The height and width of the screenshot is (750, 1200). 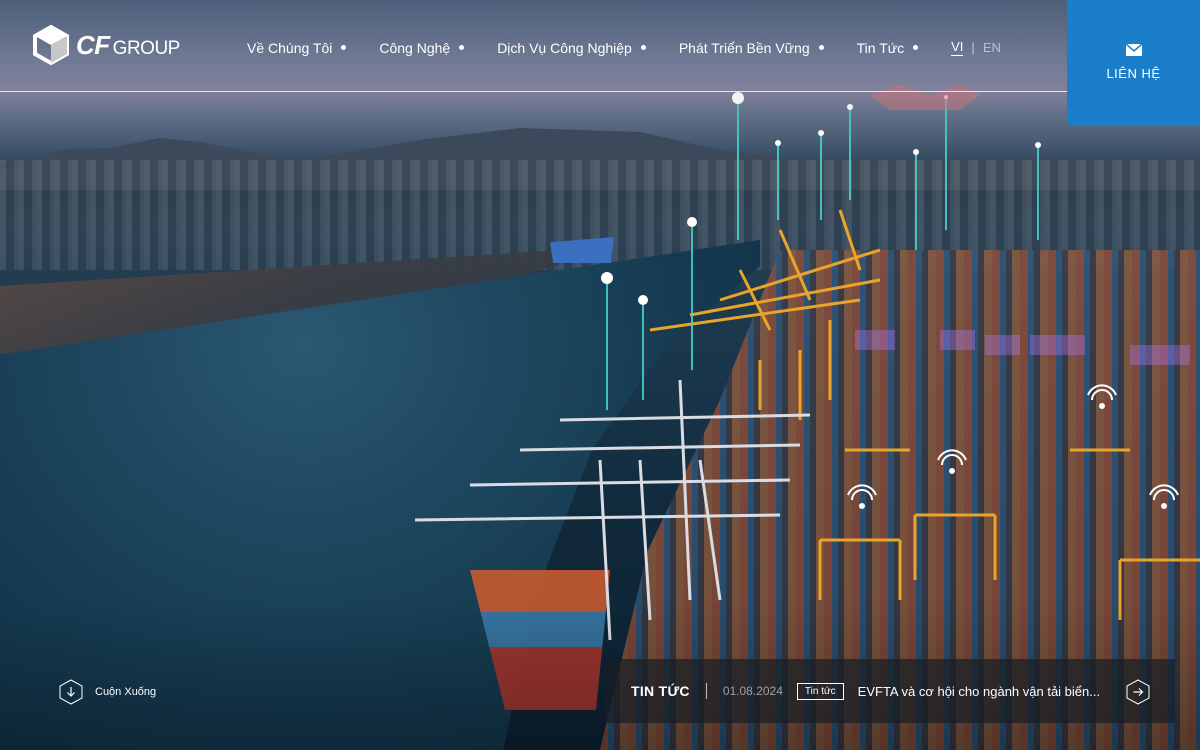 I want to click on nav-item-about: Về Chúng Tôi, so click(x=297, y=47).